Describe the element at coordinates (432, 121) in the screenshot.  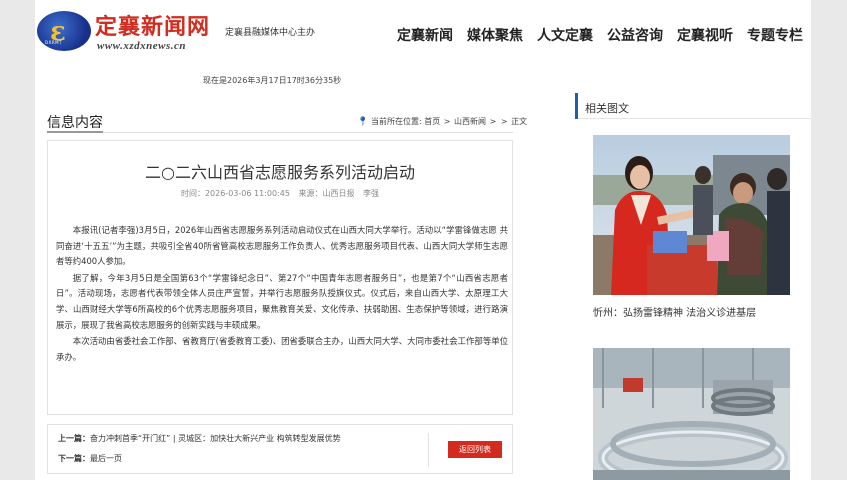
I see `breadcrumb-home: 首页` at that location.